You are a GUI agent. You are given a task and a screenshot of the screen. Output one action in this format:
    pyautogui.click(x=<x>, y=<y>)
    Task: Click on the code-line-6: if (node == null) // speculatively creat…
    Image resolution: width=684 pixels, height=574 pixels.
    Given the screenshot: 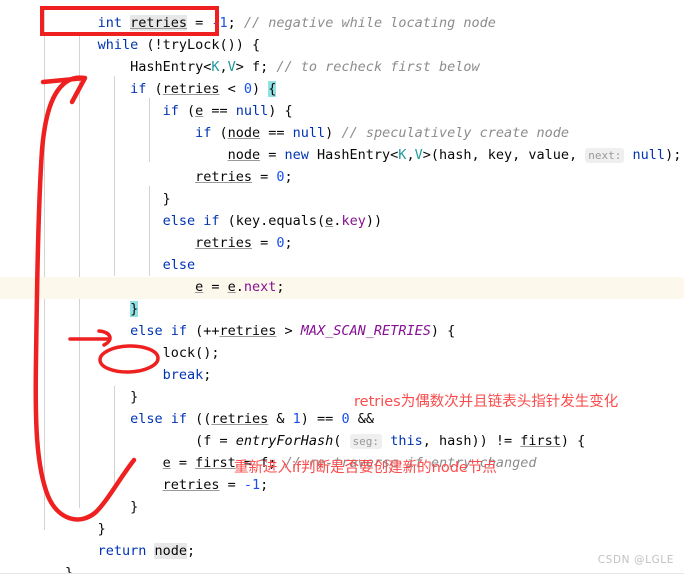 What is the action you would take?
    pyautogui.click(x=342, y=120)
    